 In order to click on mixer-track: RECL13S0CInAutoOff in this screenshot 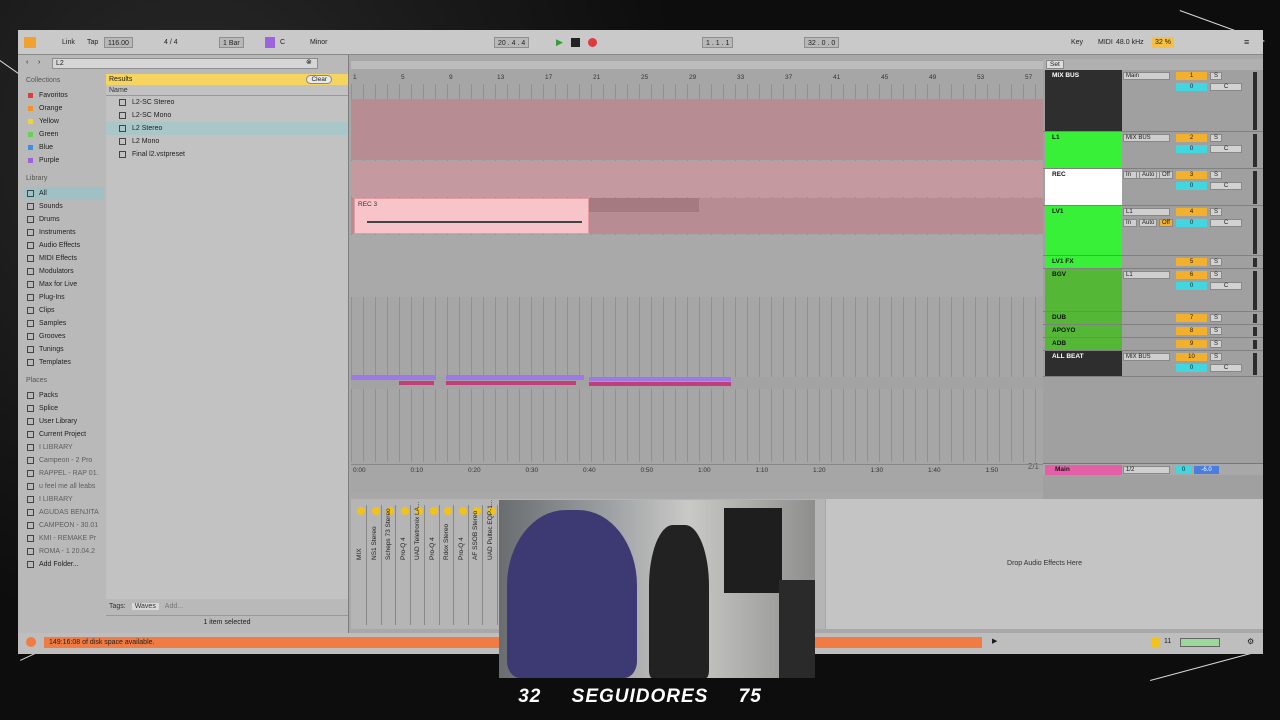, I will do `click(1153, 187)`.